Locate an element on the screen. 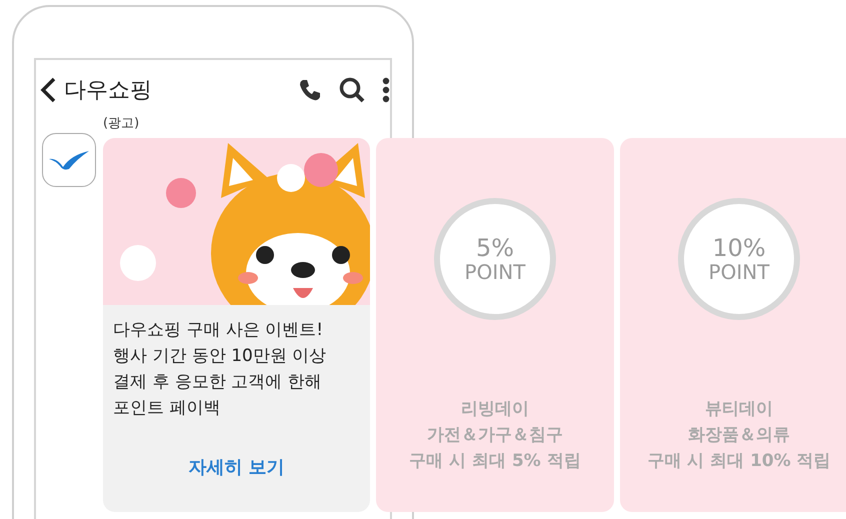 This screenshot has width=846, height=519. chat-title: 다우쇼핑 is located at coordinates (108, 90).